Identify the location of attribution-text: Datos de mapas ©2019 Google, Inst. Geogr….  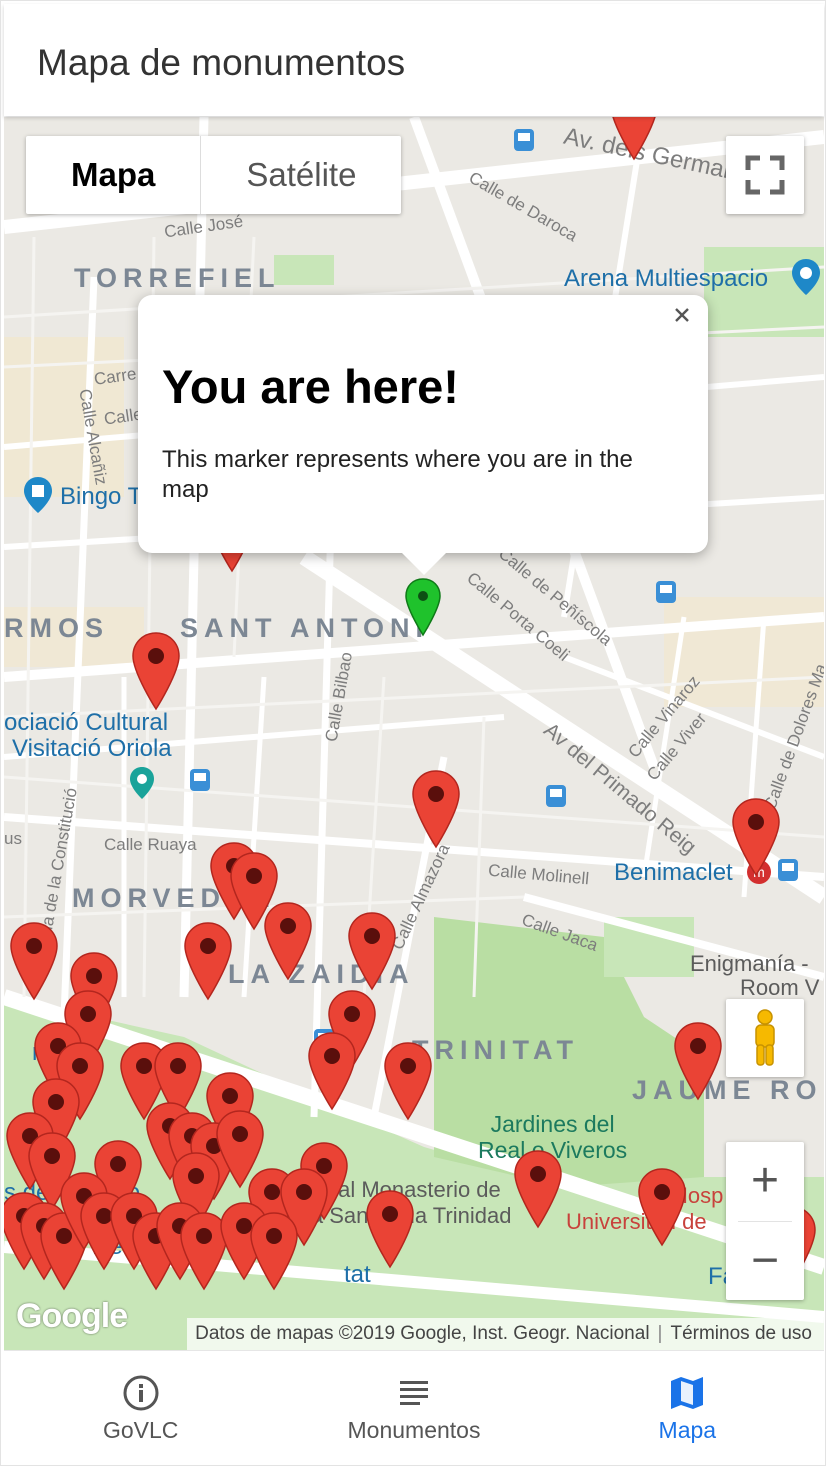
(422, 1333).